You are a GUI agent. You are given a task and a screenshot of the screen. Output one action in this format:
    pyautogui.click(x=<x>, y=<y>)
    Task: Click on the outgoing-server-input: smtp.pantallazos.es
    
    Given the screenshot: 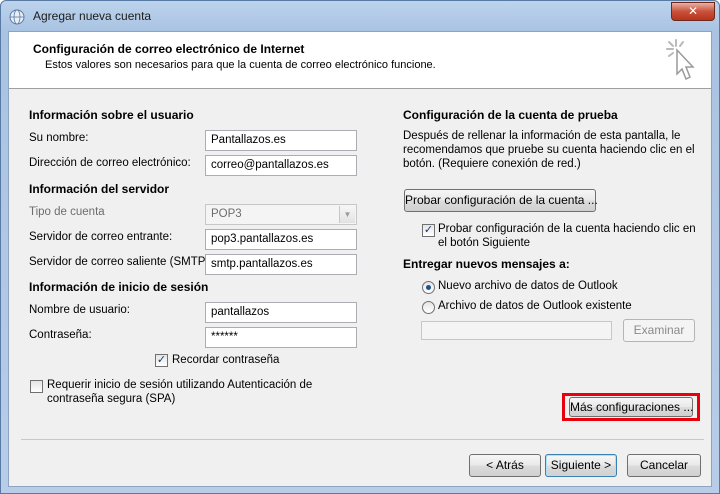 What is the action you would take?
    pyautogui.click(x=281, y=264)
    